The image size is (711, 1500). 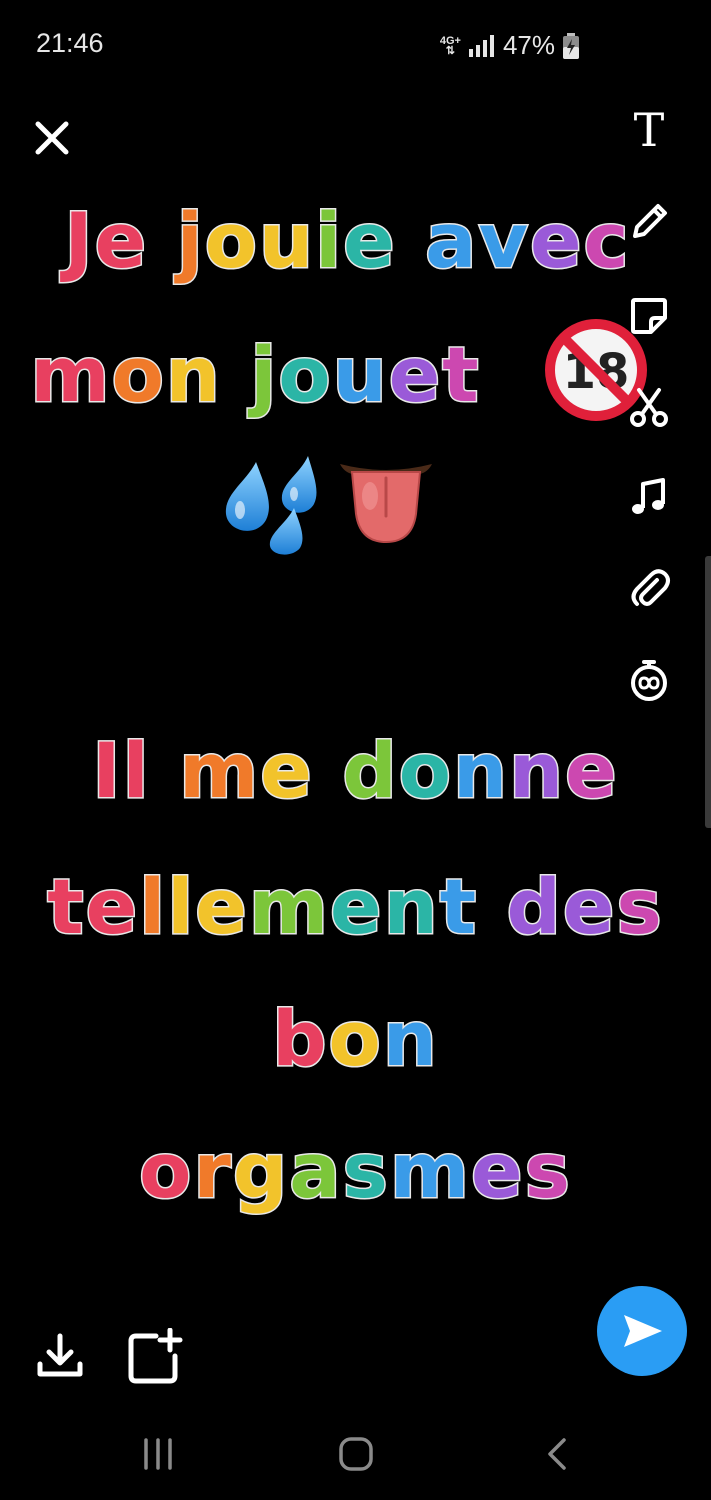 What do you see at coordinates (329, 241) in the screenshot?
I see `caption-letter: i` at bounding box center [329, 241].